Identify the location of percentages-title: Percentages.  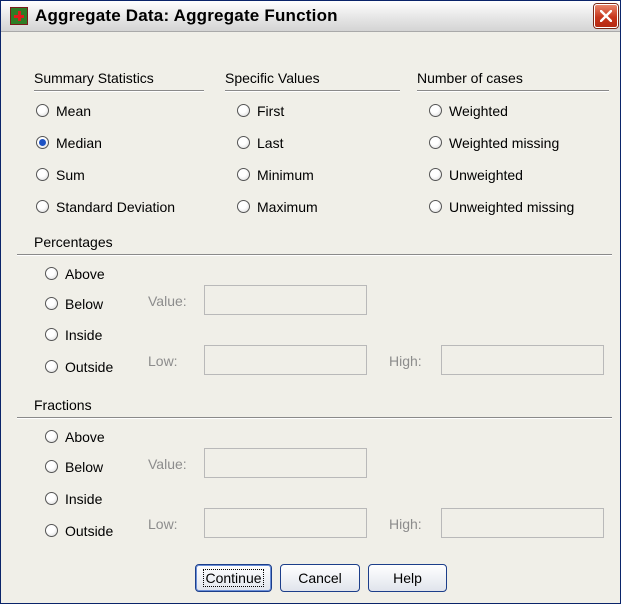
(73, 242).